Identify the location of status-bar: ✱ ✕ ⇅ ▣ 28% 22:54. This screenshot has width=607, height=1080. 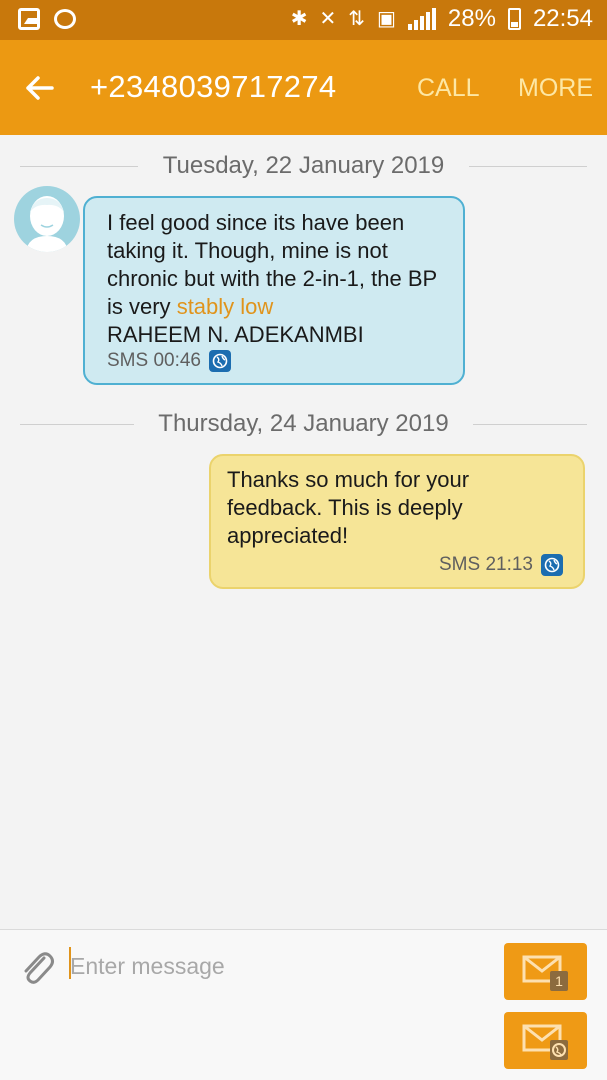
(303, 20).